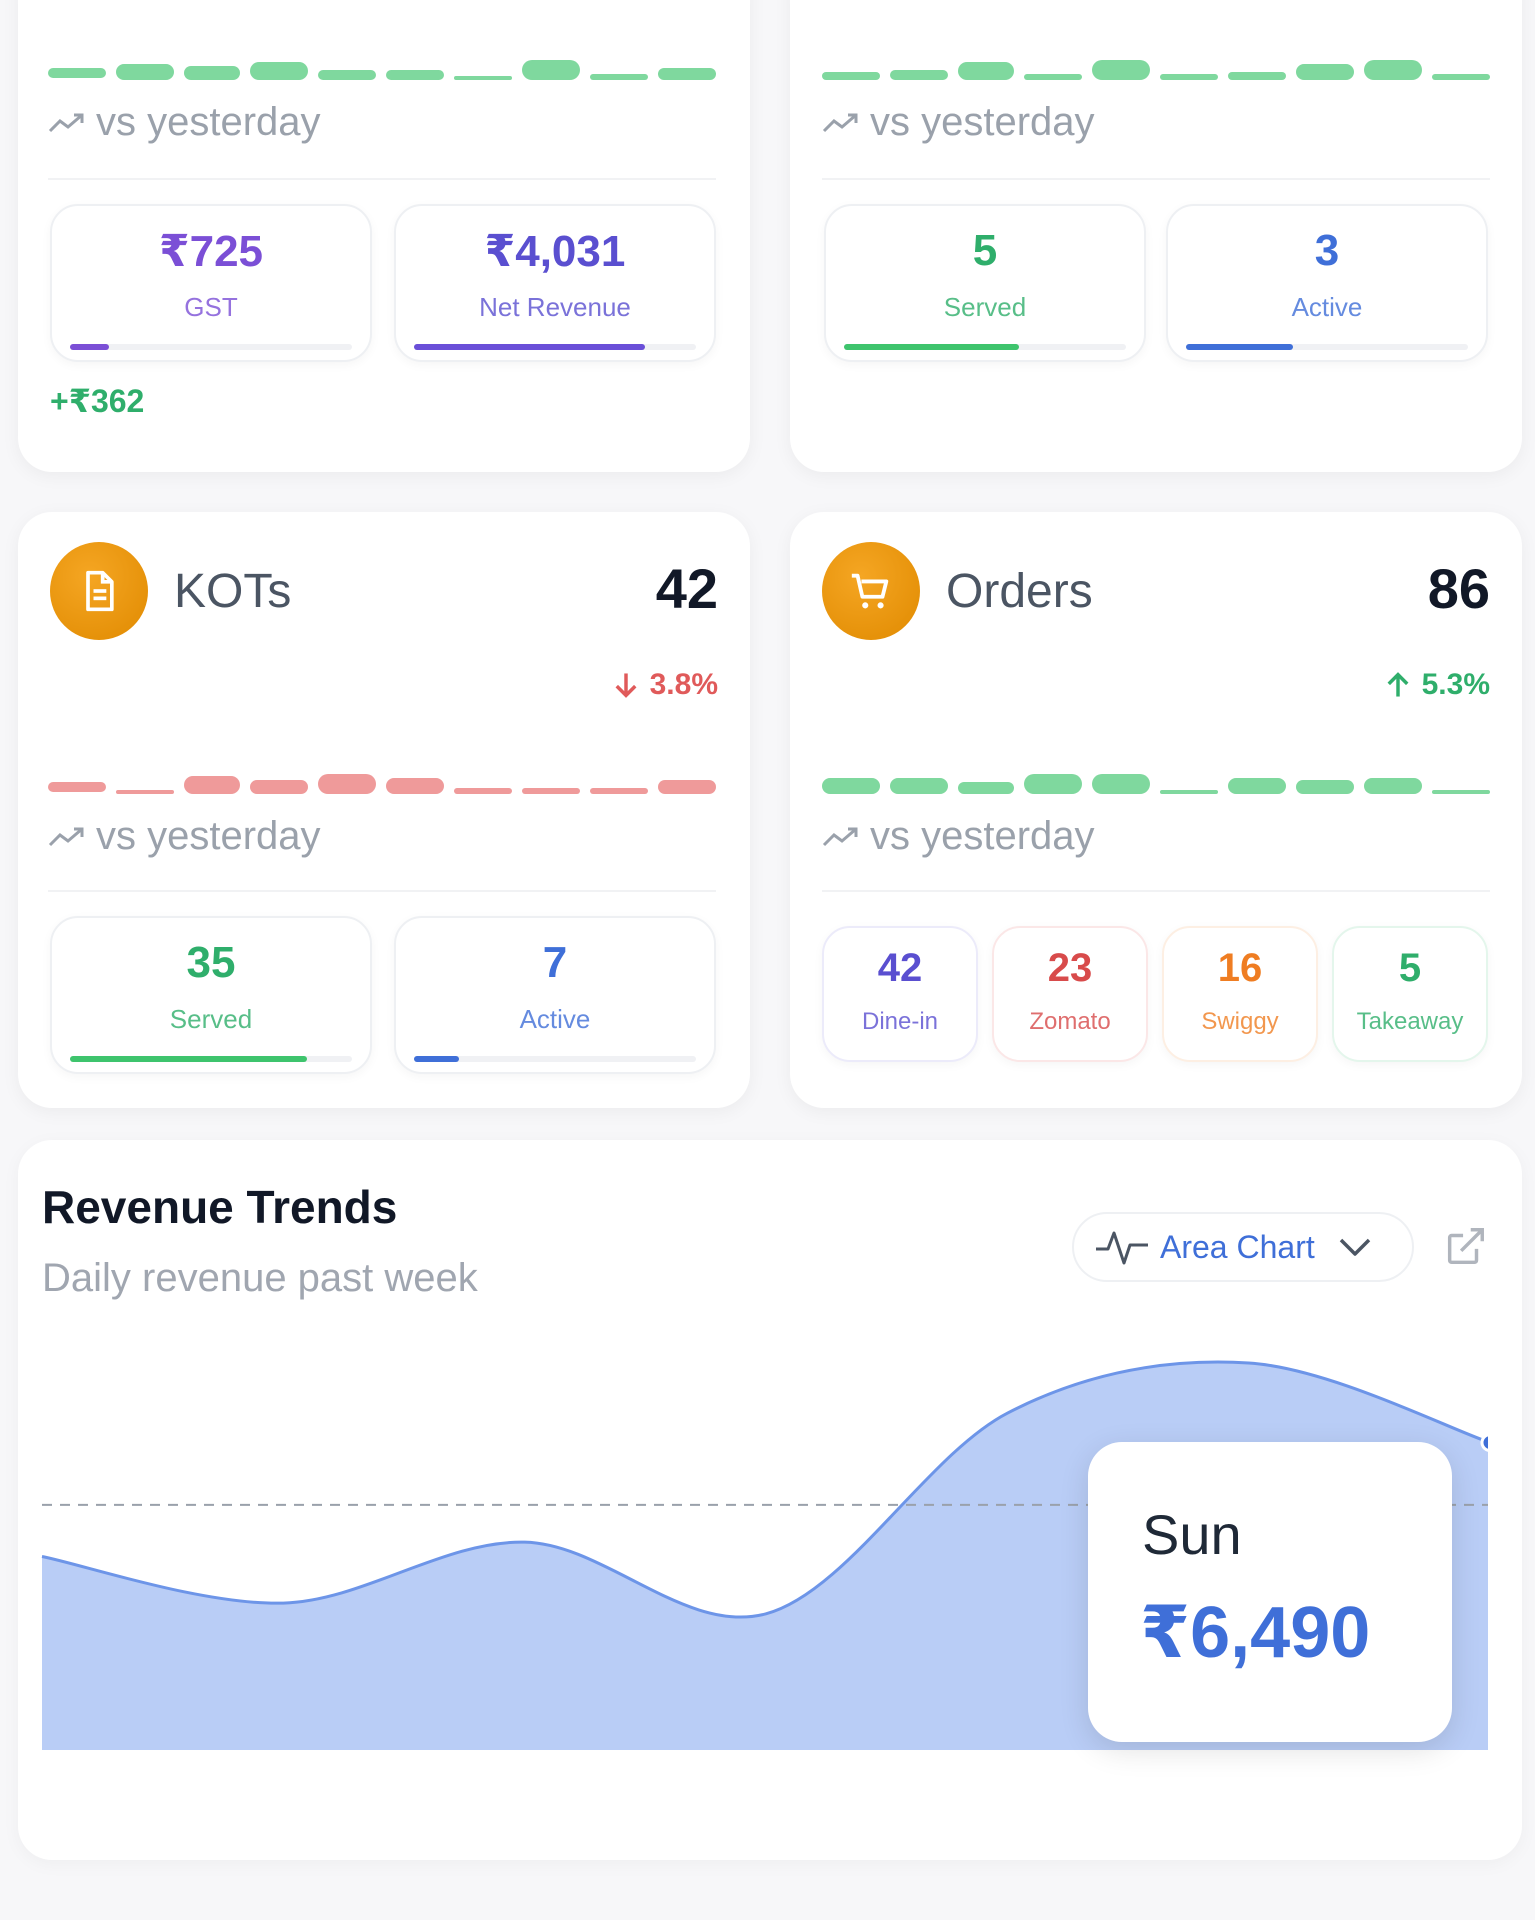 The height and width of the screenshot is (1920, 1535). Describe the element at coordinates (211, 251) in the screenshot. I see `gst-value: ₹725` at that location.